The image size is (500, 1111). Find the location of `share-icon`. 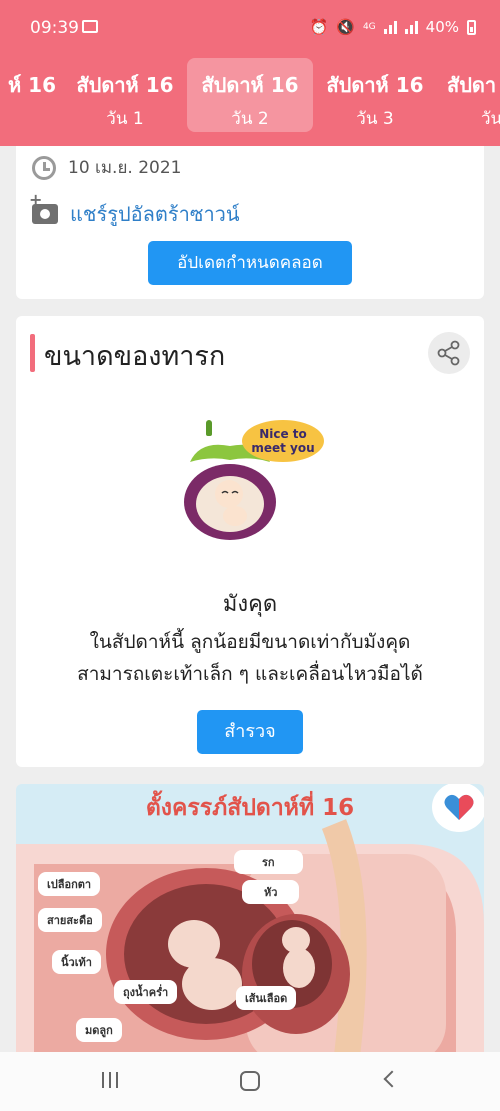

share-icon is located at coordinates (448, 353).